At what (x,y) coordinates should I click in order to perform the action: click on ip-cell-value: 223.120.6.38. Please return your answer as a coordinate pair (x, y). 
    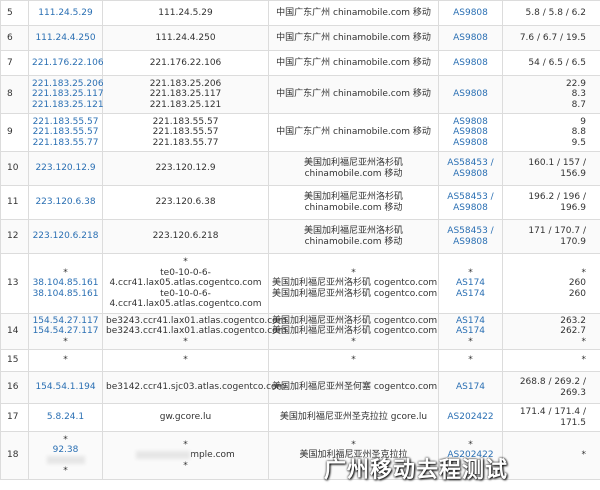
    Looking at the image, I should click on (65, 202).